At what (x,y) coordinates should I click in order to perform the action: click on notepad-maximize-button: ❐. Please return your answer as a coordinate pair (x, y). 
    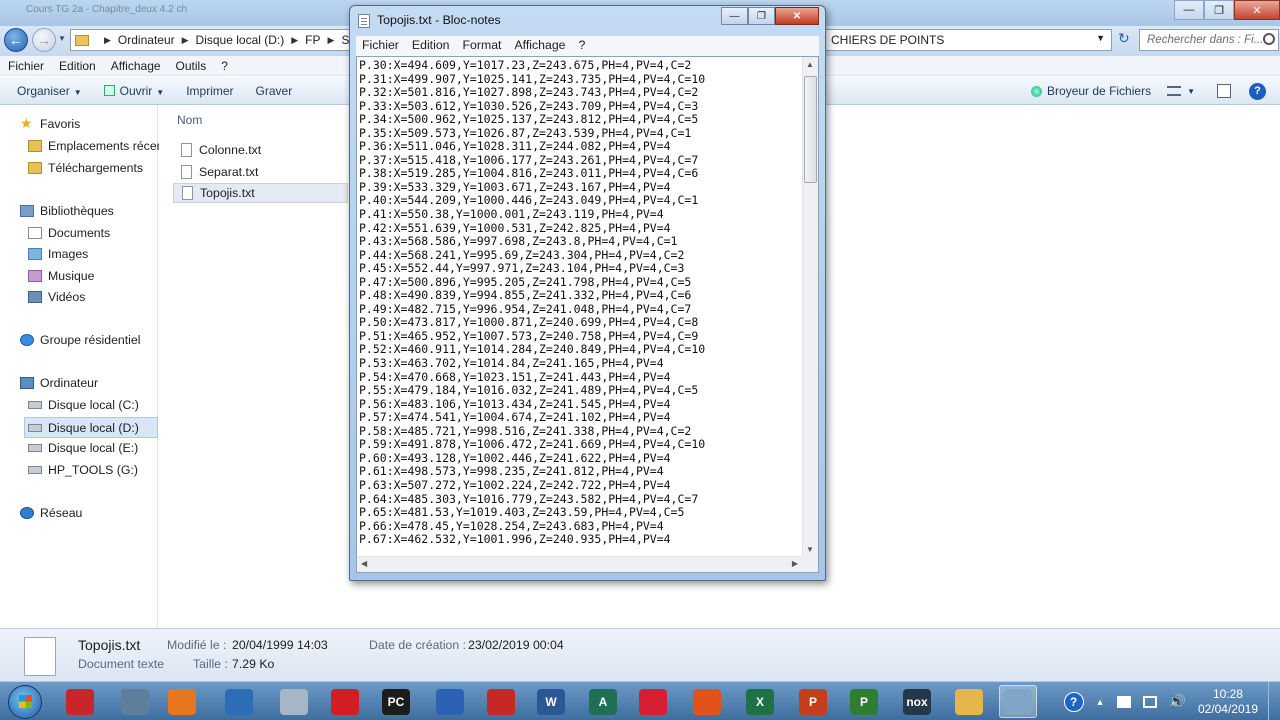
    Looking at the image, I should click on (761, 16).